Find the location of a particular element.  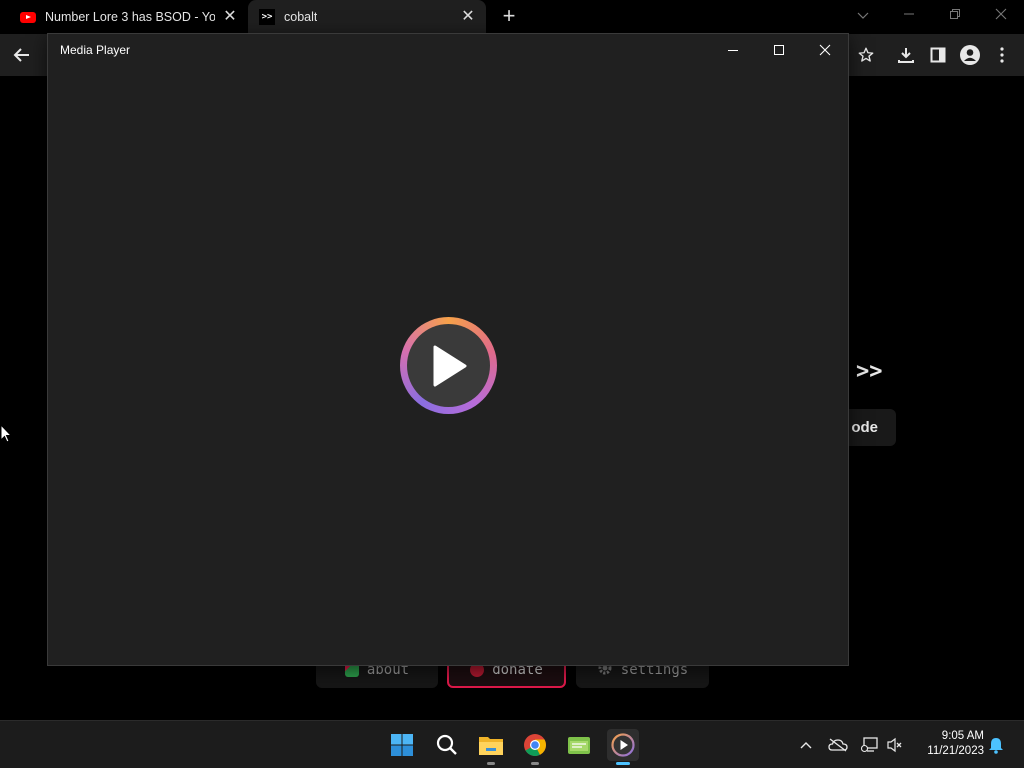

volume-muted-icon is located at coordinates (895, 745).